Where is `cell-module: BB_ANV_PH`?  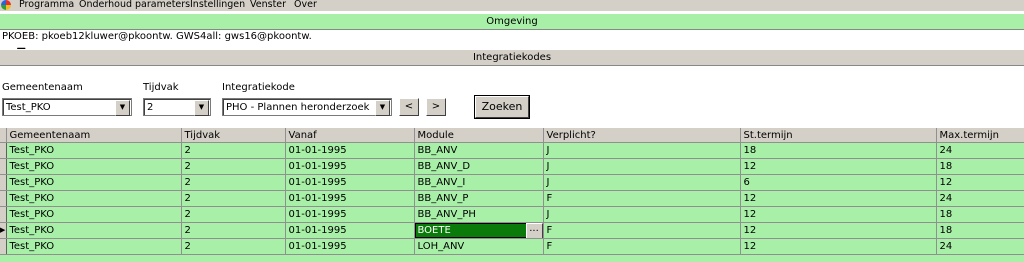
cell-module: BB_ANV_PH is located at coordinates (479, 214).